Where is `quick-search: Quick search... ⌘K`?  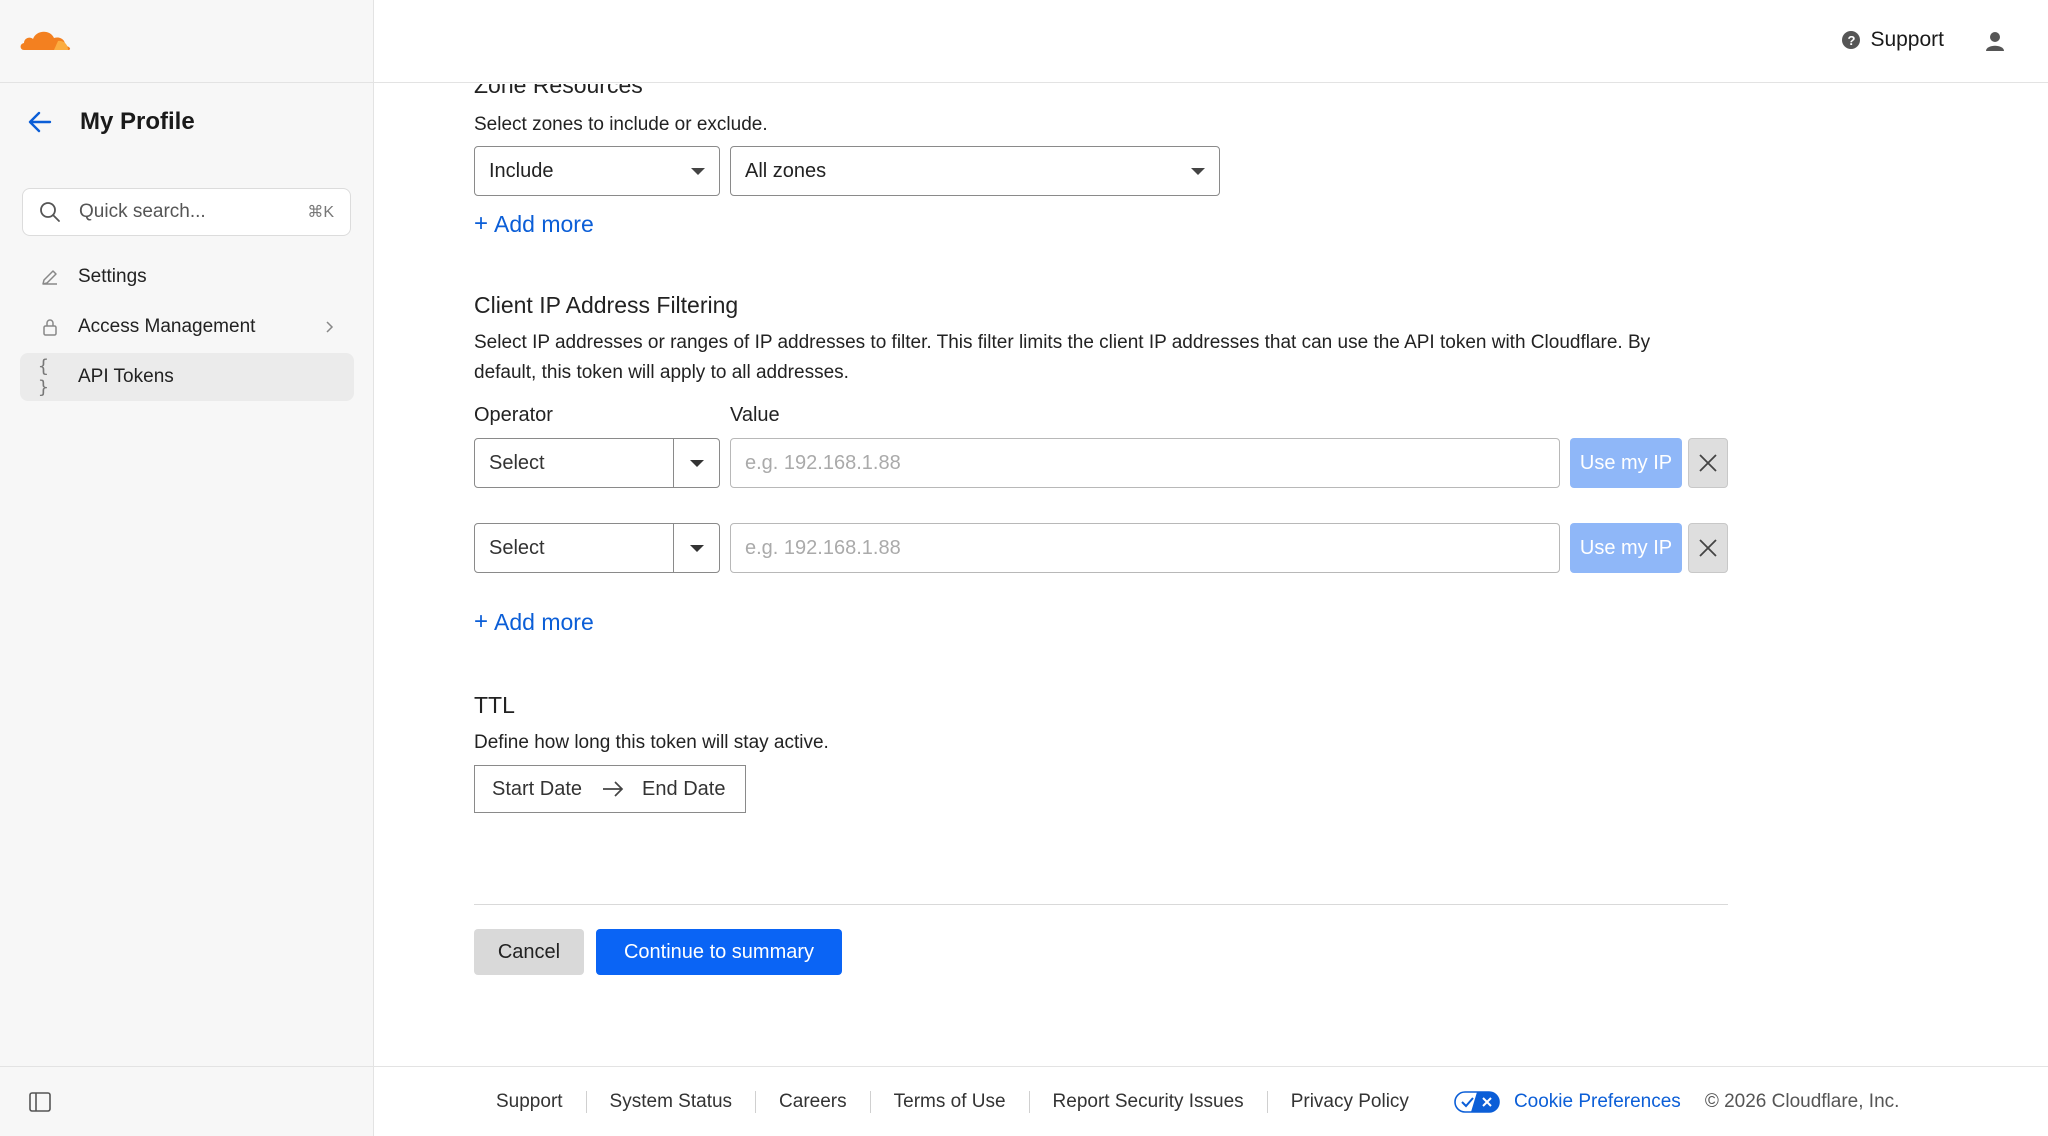
quick-search: Quick search... ⌘K is located at coordinates (186, 212).